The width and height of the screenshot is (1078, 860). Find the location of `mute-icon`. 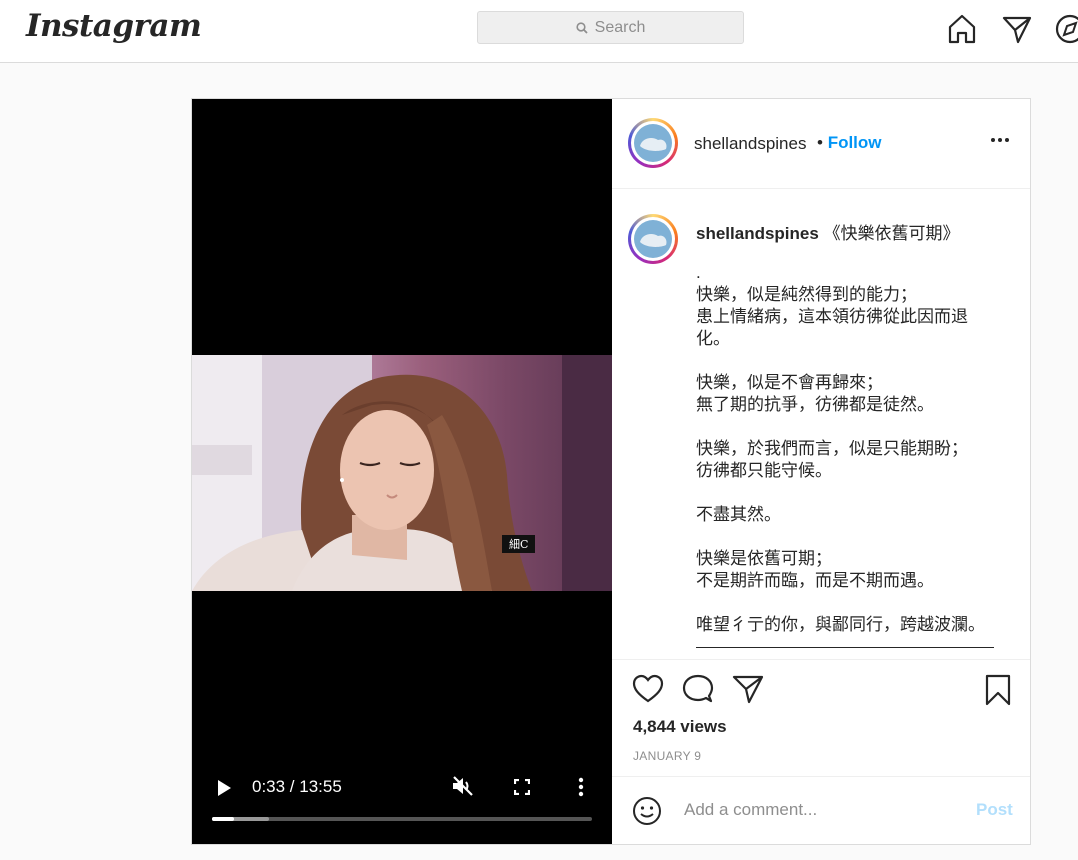

mute-icon is located at coordinates (463, 786).